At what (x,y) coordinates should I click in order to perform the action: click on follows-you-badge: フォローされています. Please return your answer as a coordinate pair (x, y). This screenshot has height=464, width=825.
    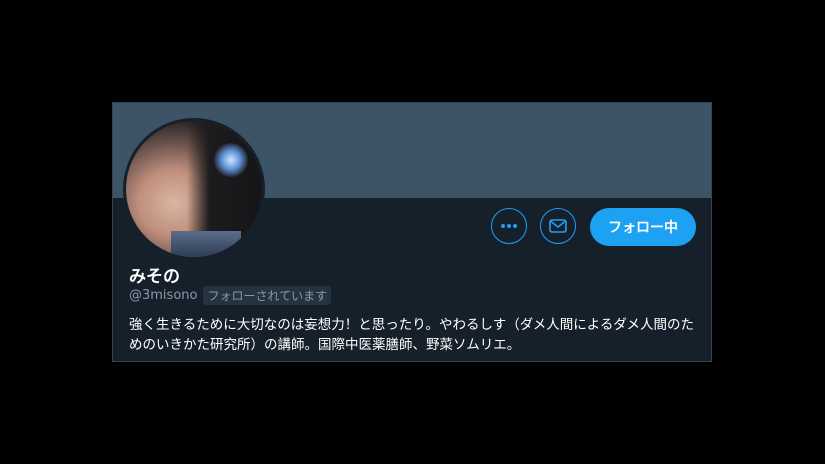
    Looking at the image, I should click on (267, 295).